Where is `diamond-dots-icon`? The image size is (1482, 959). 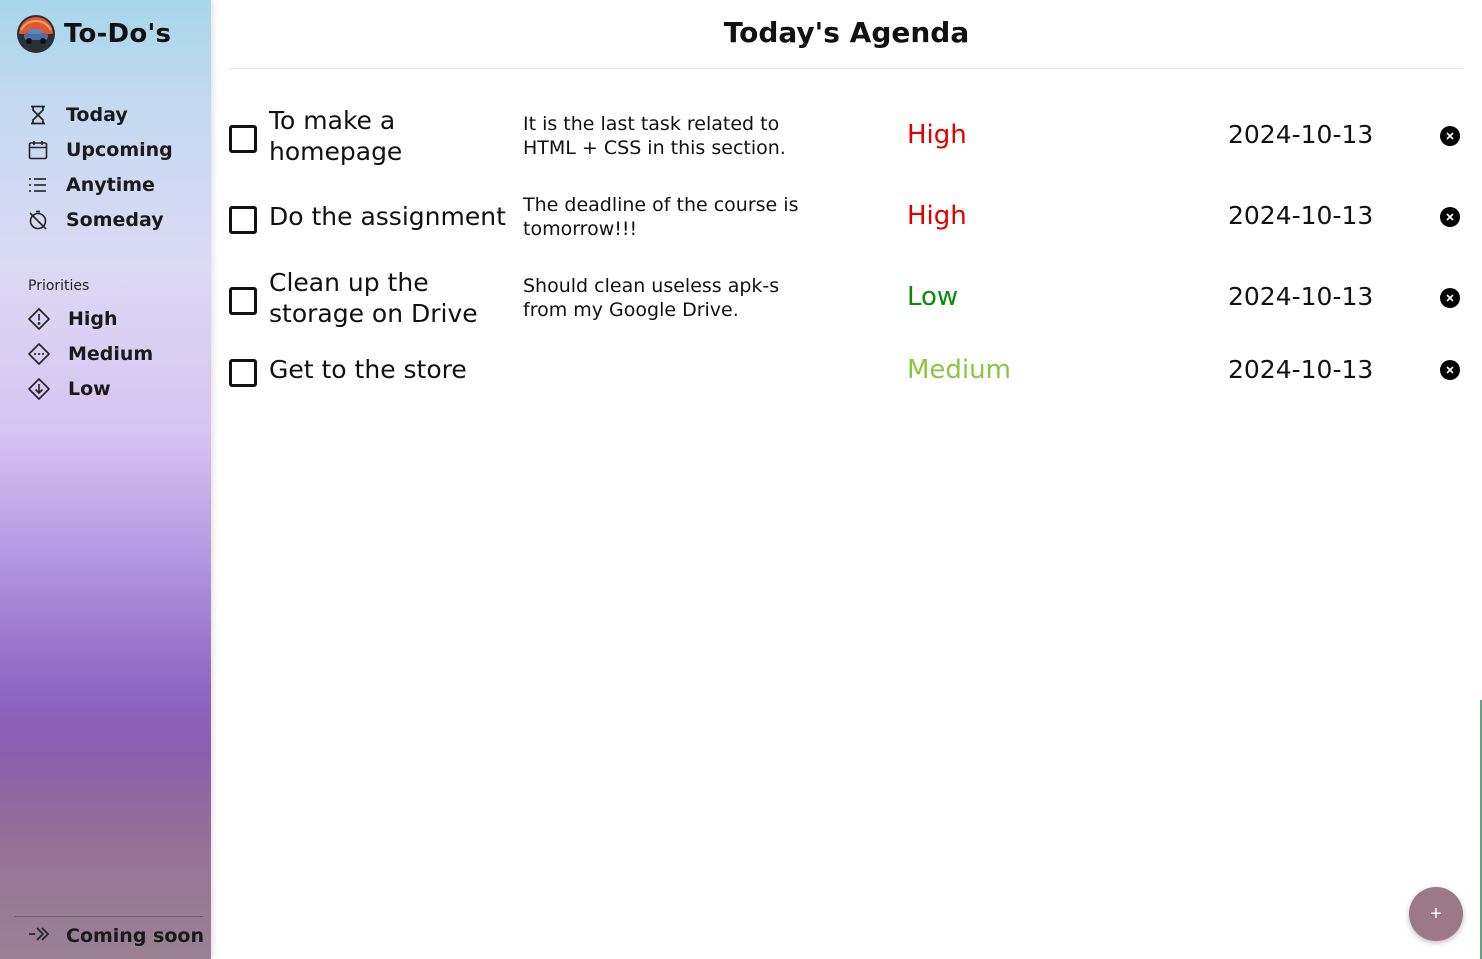
diamond-dots-icon is located at coordinates (39, 353).